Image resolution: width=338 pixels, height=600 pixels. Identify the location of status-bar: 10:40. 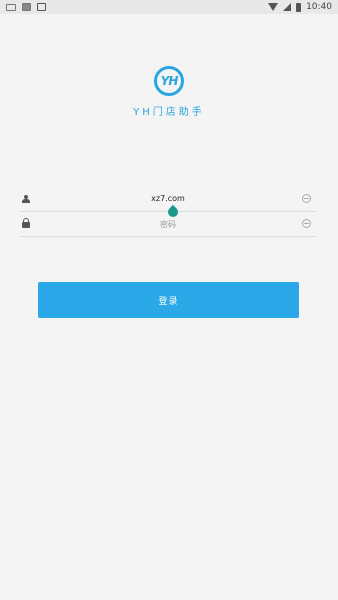
(169, 7).